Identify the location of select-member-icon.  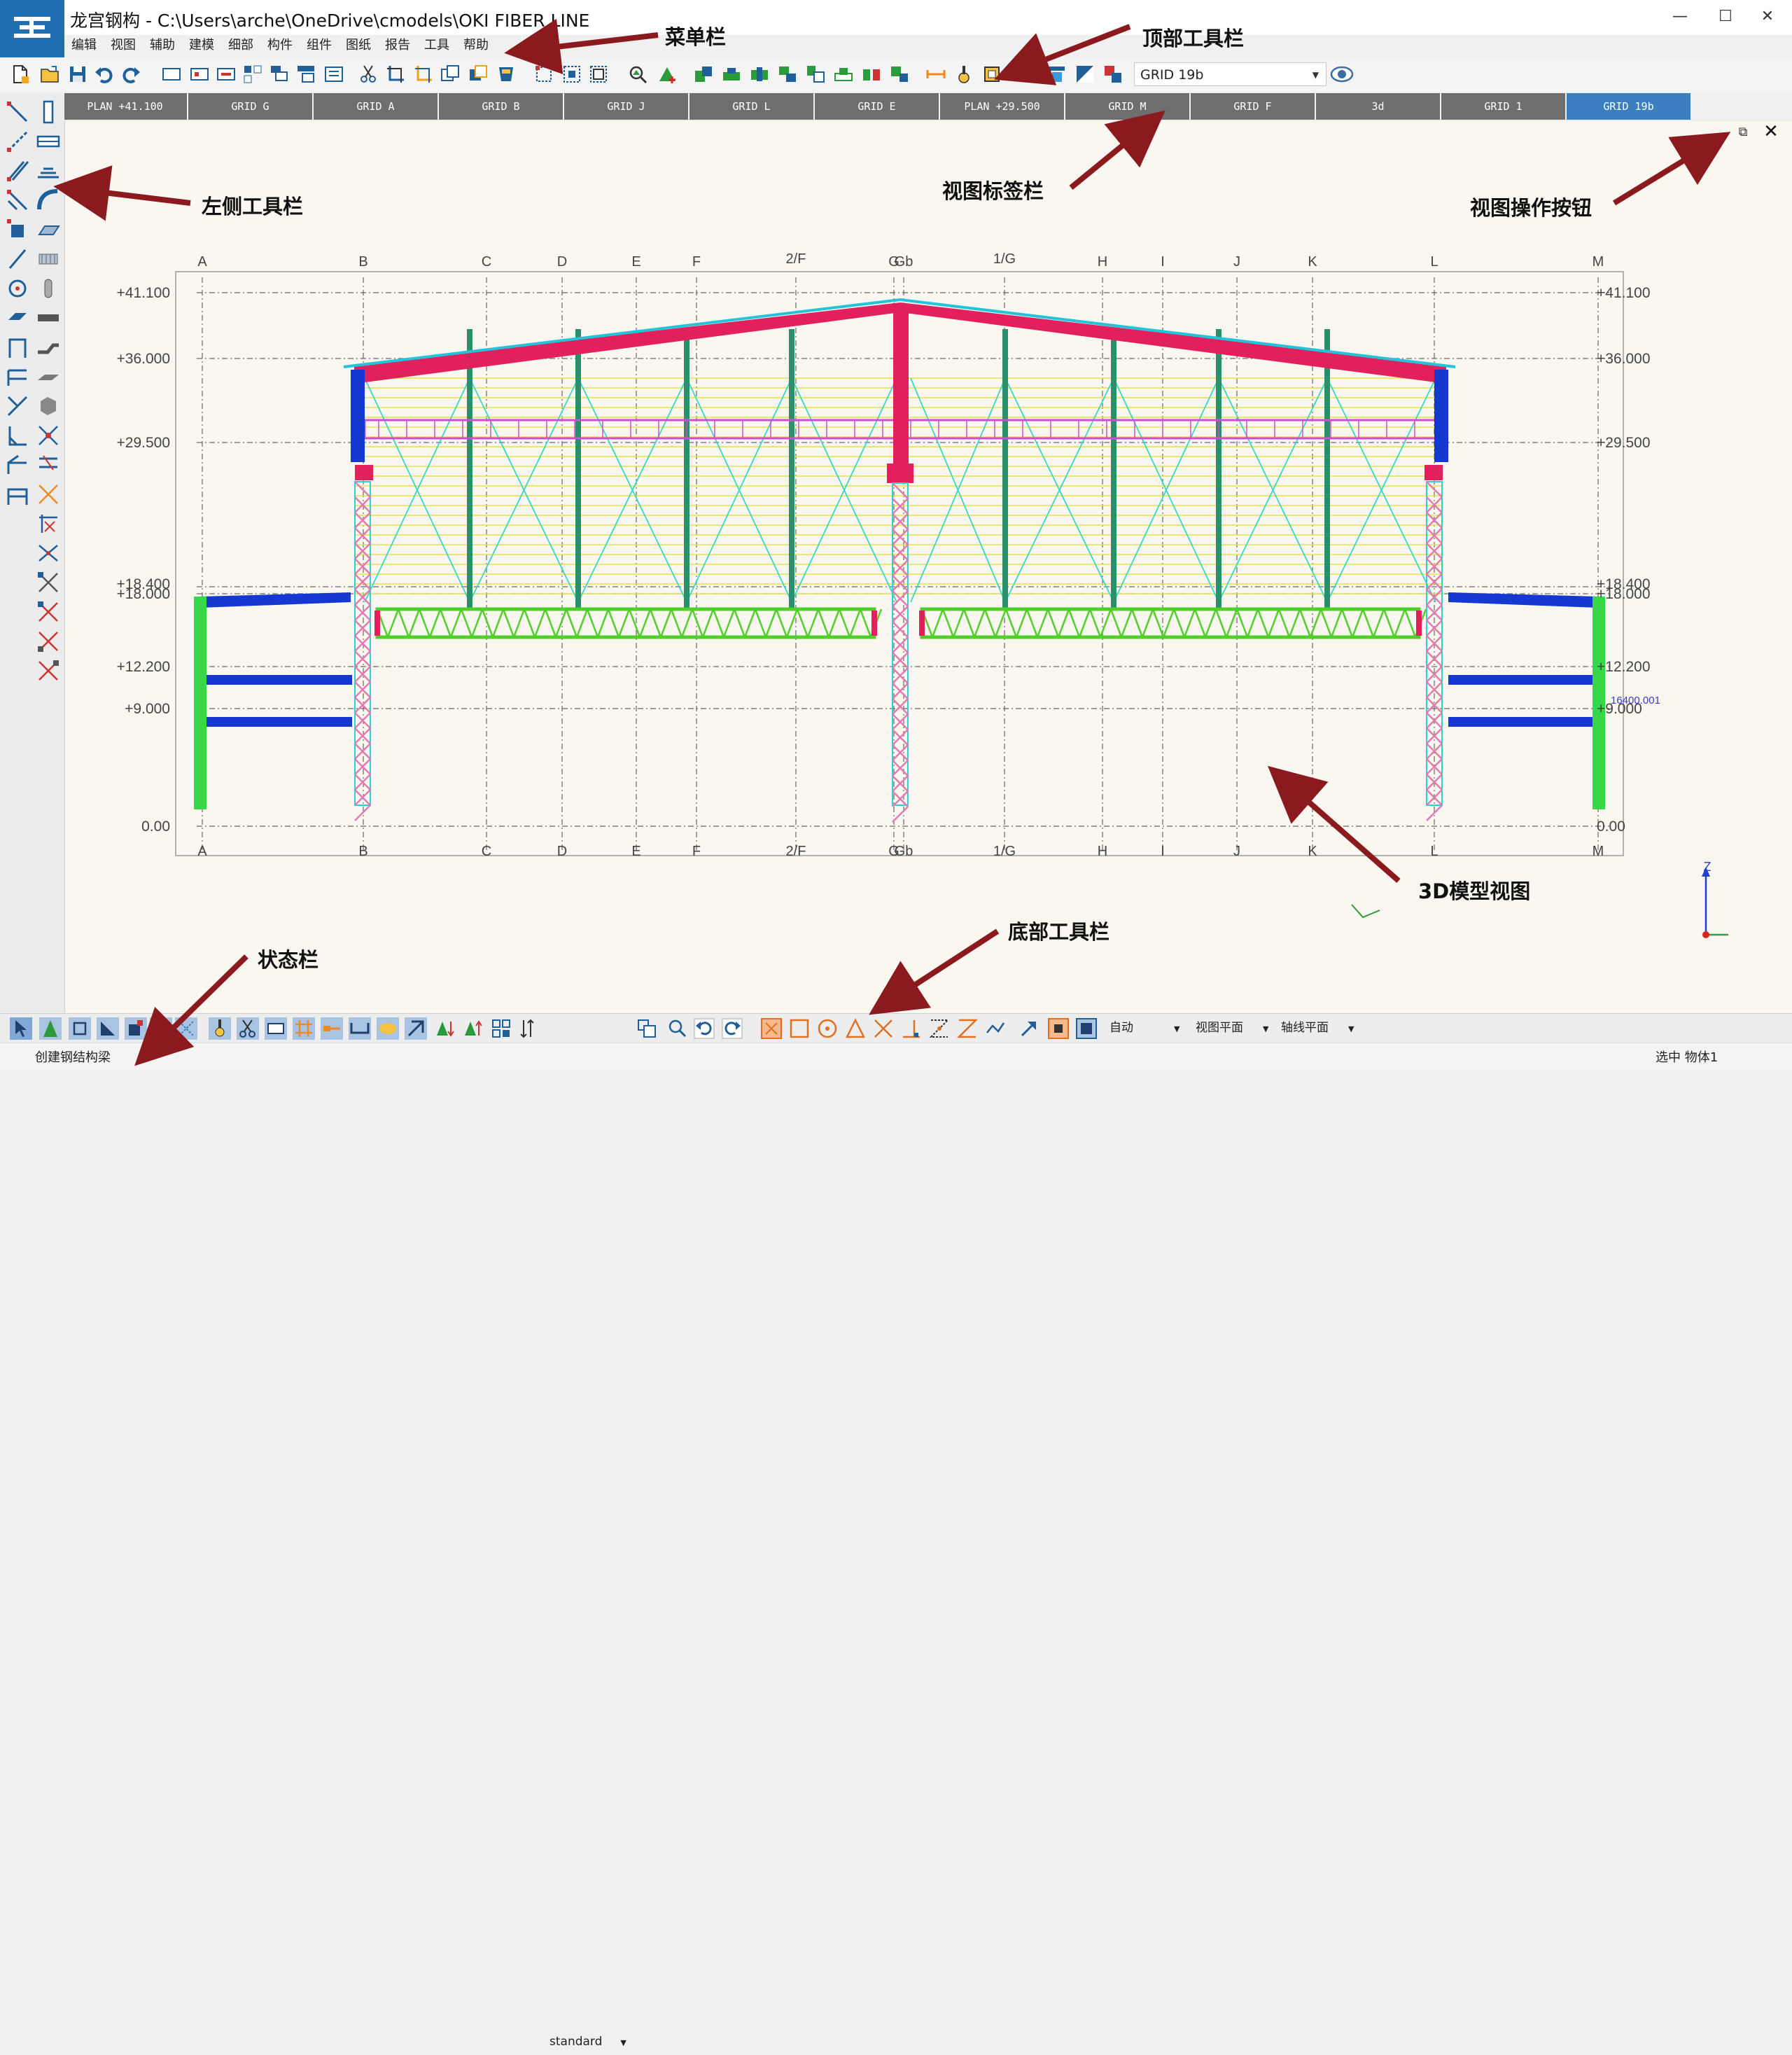
(332, 1028).